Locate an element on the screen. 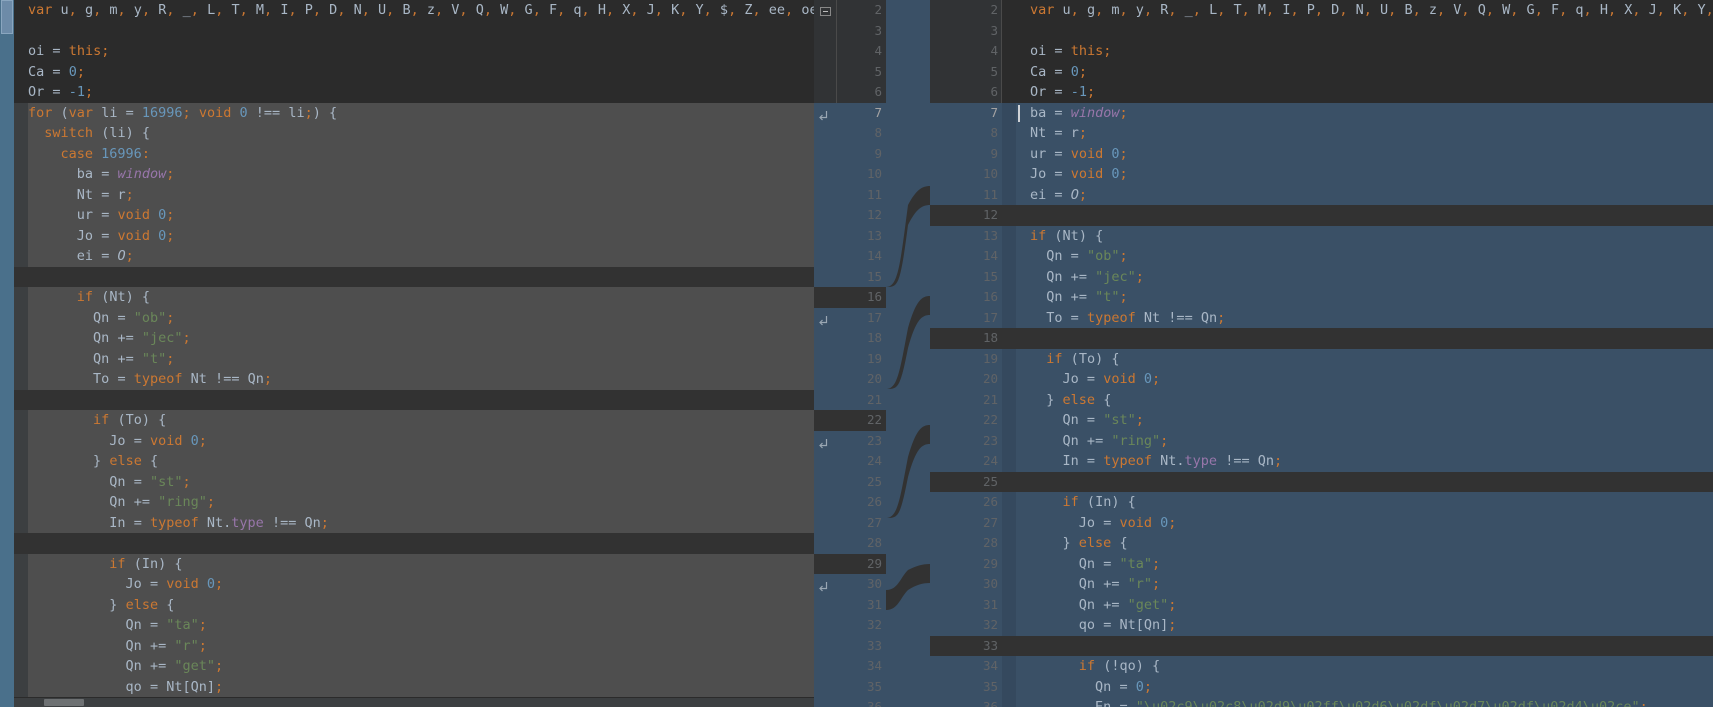 Image resolution: width=1713 pixels, height=707 pixels. code-line: for (var li = 16996; void 0 !== li;) { is located at coordinates (414, 112).